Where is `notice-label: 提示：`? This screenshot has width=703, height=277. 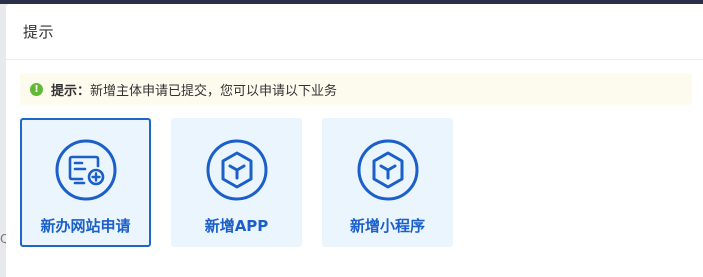
notice-label: 提示： is located at coordinates (71, 91).